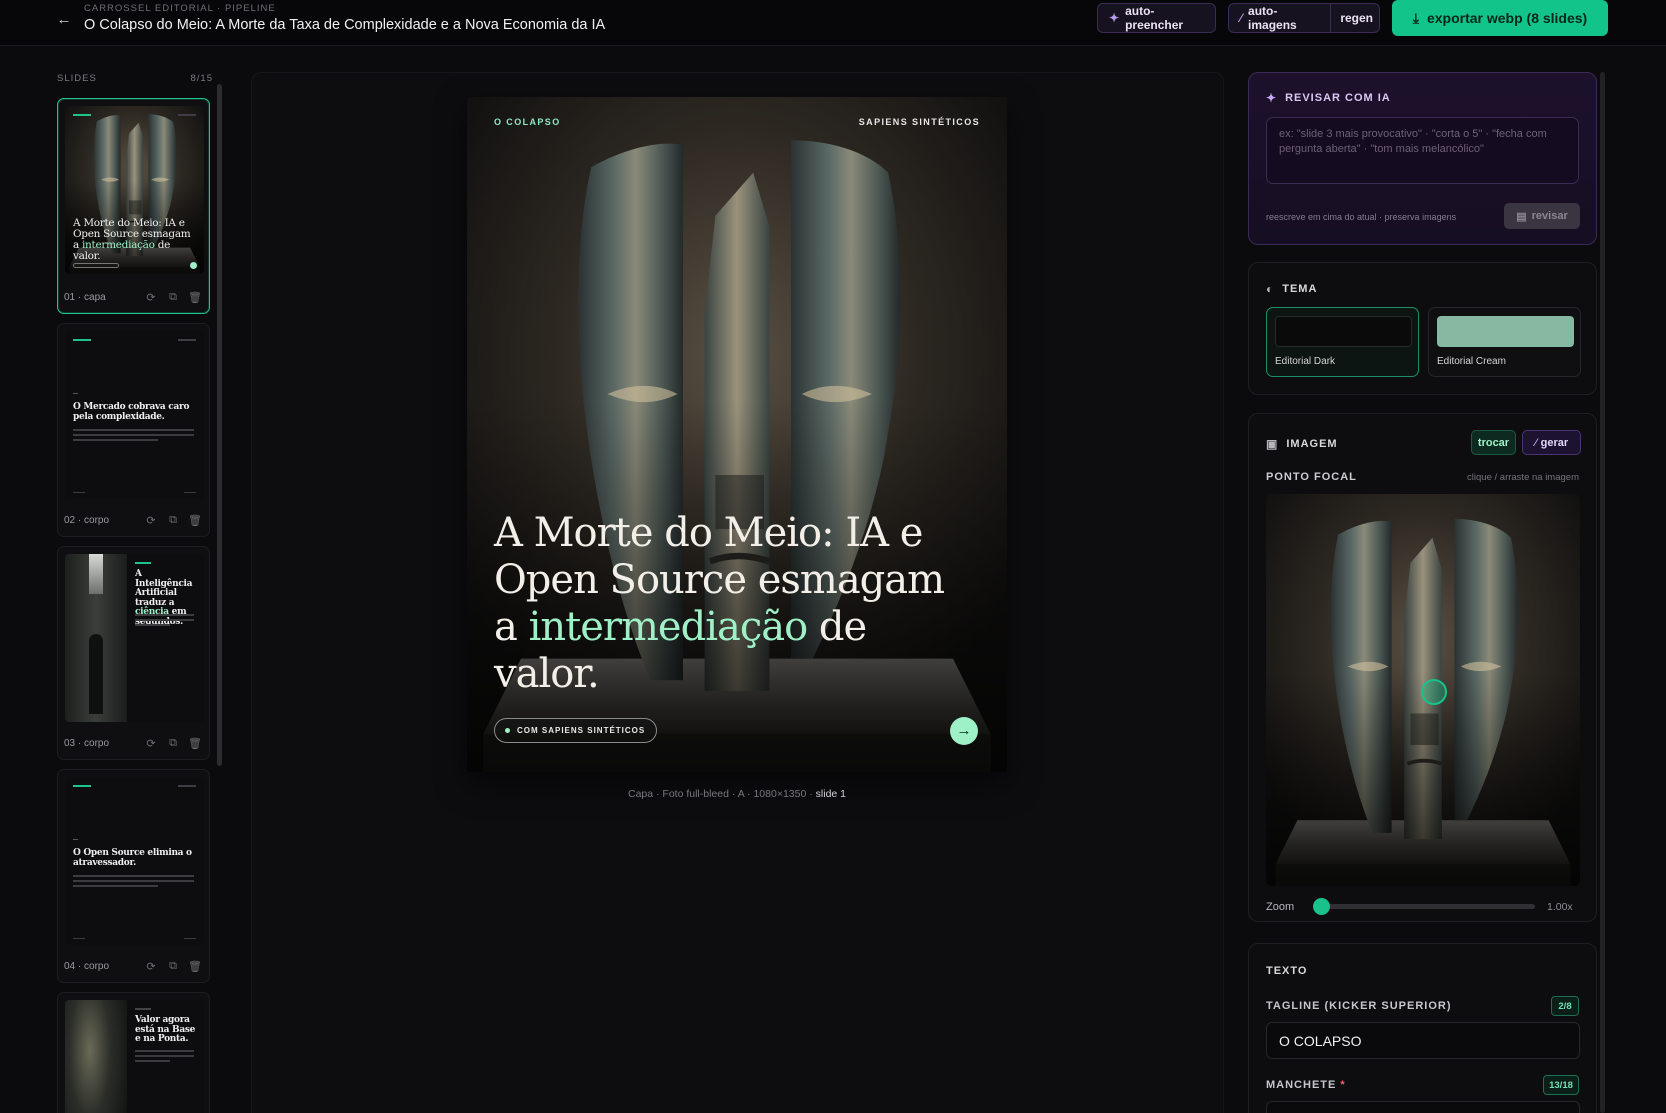 The image size is (1666, 1113). Describe the element at coordinates (133, 966) in the screenshot. I see `slide-thumb-footer: 04 · corpo ⟳ ⧉ 🗑` at that location.